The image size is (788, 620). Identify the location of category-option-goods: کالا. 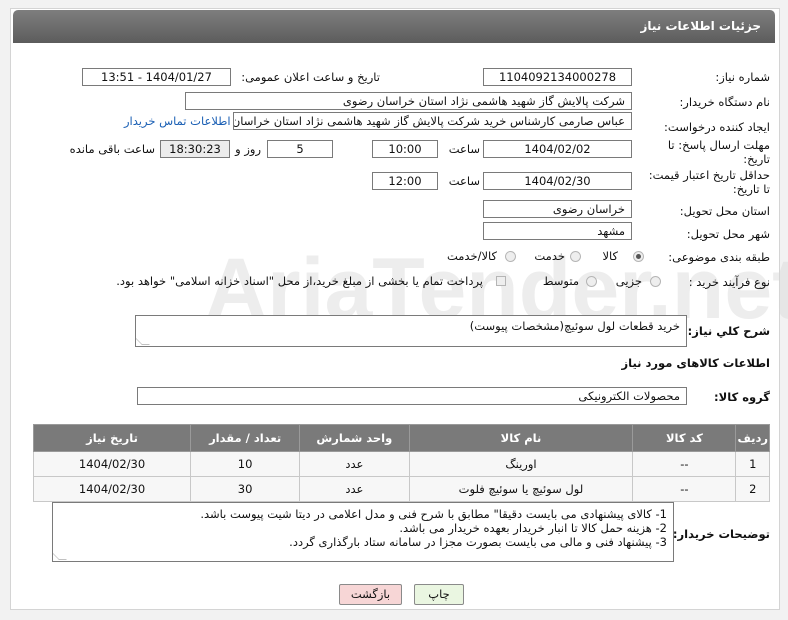
(610, 256).